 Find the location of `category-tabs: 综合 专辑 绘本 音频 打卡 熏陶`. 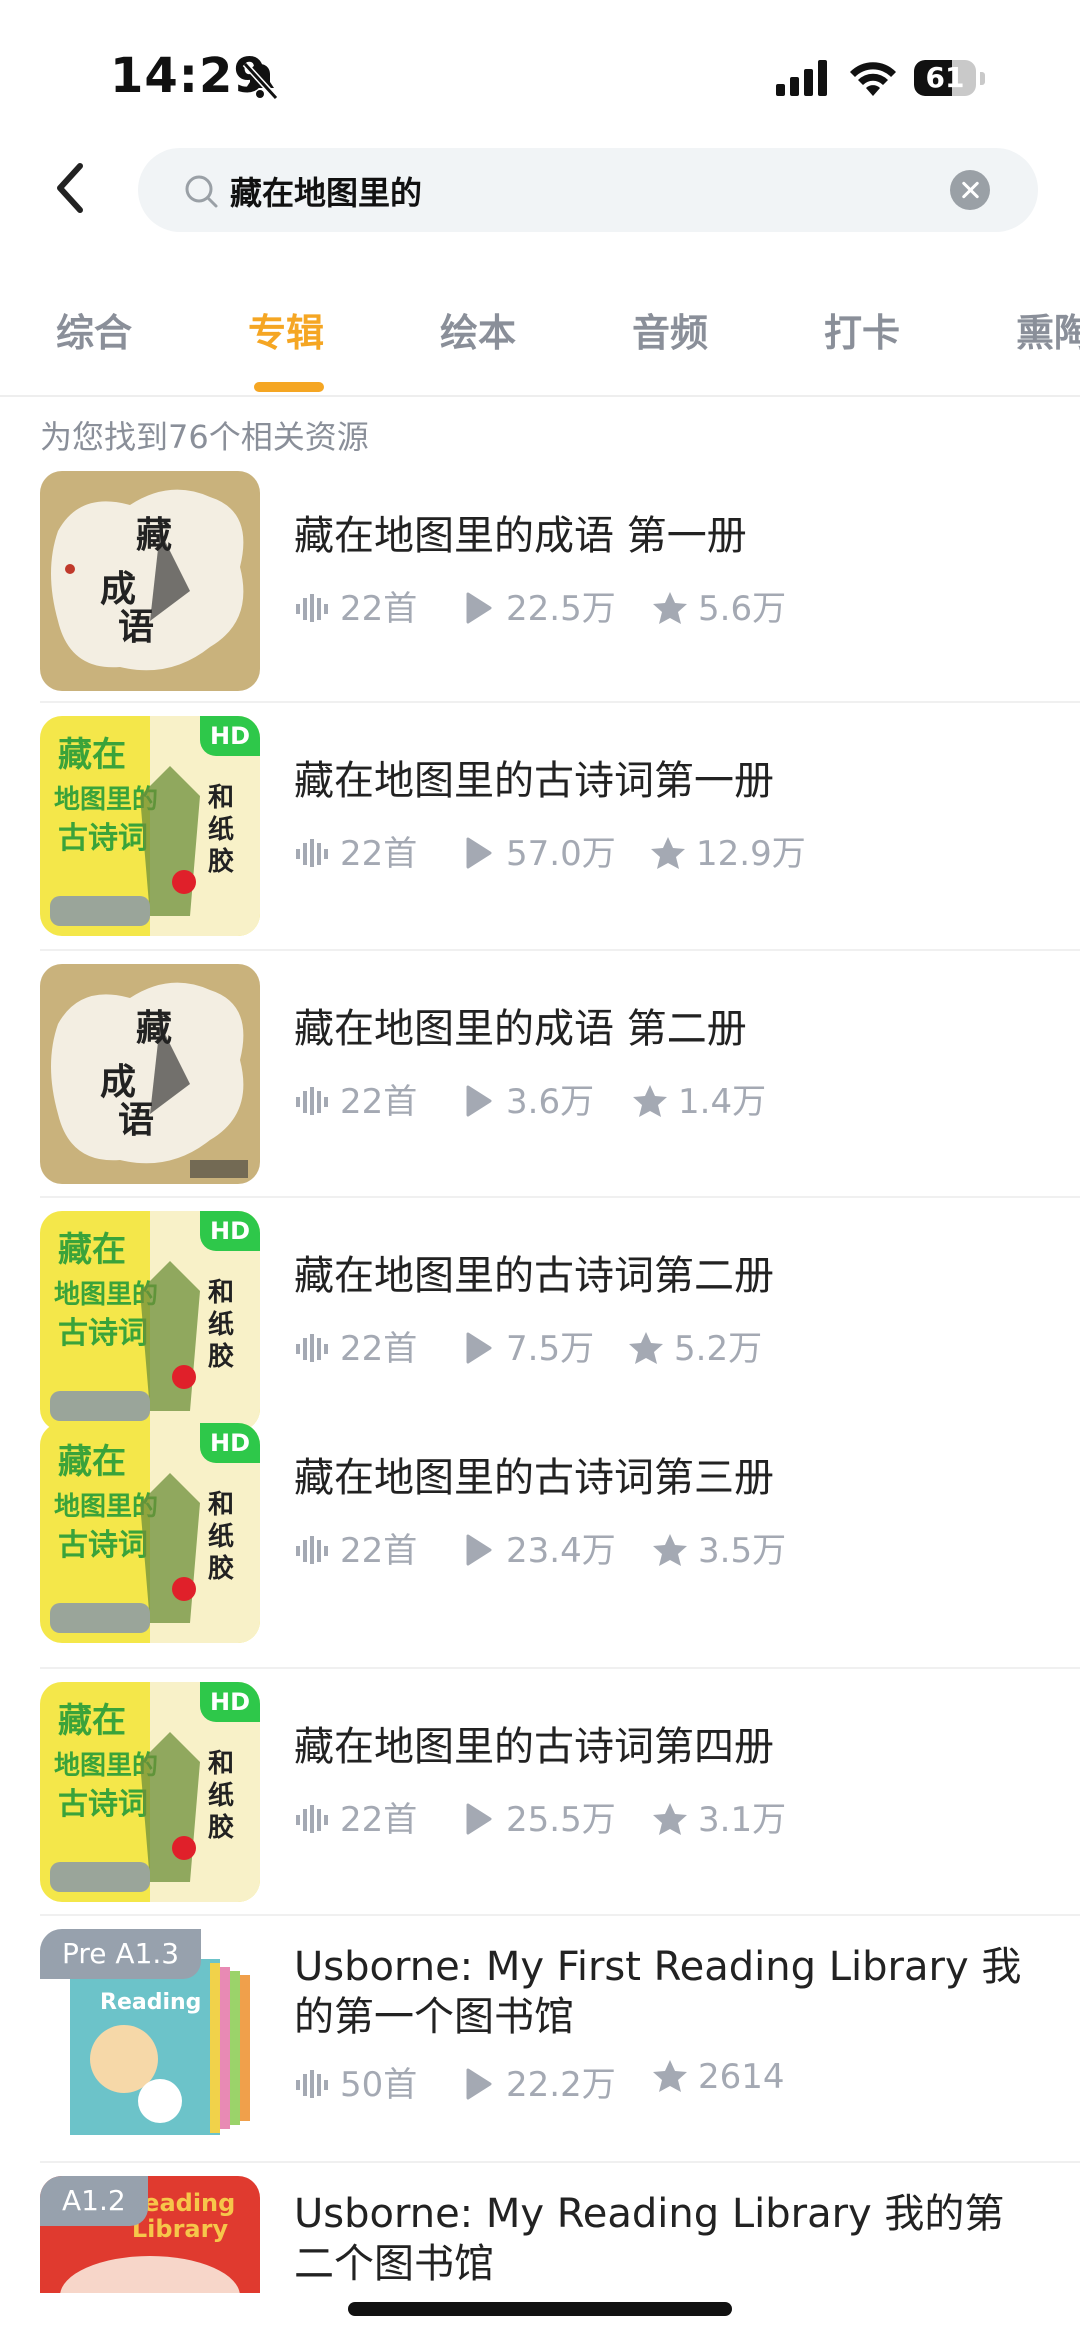

category-tabs: 综合 专辑 绘本 音频 打卡 熏陶 is located at coordinates (540, 343).